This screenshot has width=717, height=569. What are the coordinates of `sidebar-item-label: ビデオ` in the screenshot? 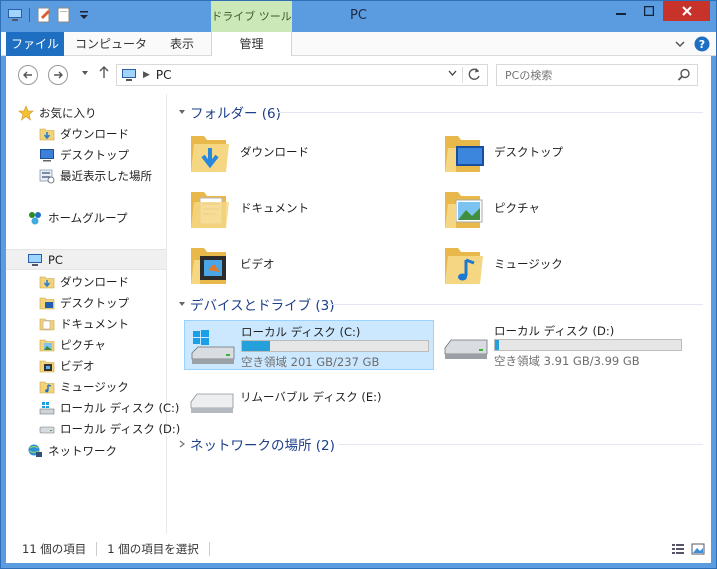 It's located at (77, 365).